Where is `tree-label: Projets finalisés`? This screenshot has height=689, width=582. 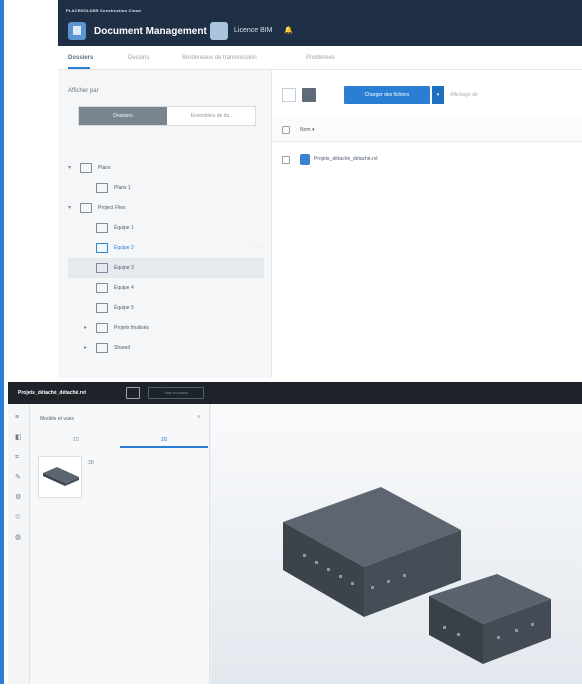 tree-label: Projets finalisés is located at coordinates (132, 328).